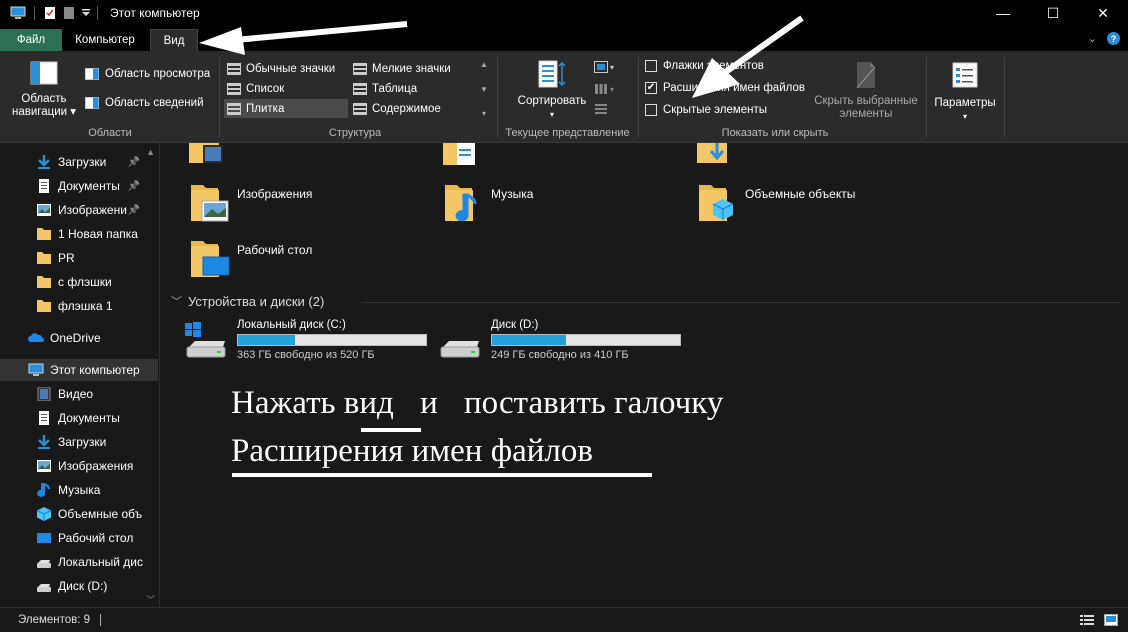  What do you see at coordinates (79, 186) in the screenshot?
I see `sidebar-item-quick-access: Документы 📌` at bounding box center [79, 186].